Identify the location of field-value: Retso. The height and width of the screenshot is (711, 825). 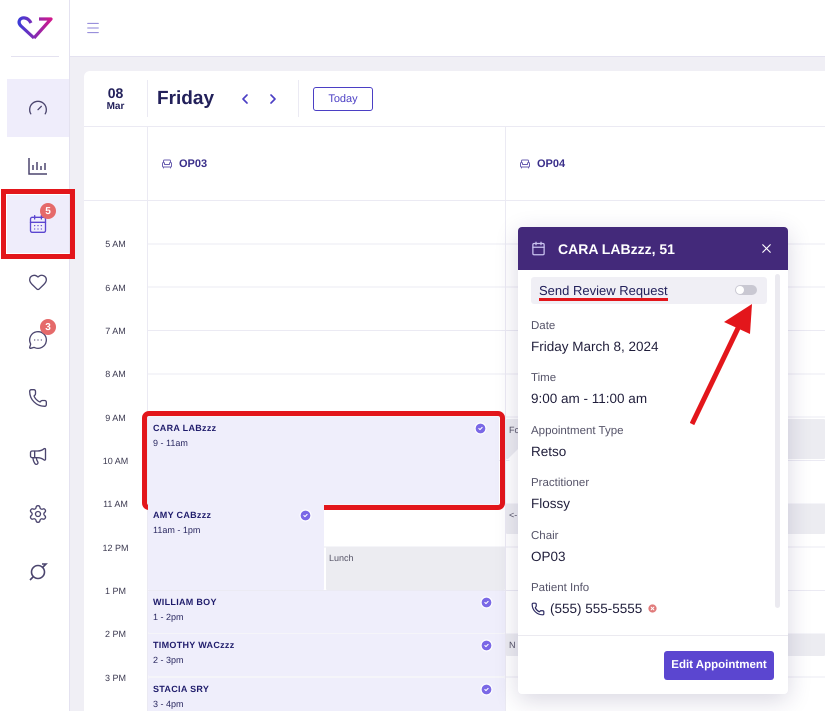
(549, 451).